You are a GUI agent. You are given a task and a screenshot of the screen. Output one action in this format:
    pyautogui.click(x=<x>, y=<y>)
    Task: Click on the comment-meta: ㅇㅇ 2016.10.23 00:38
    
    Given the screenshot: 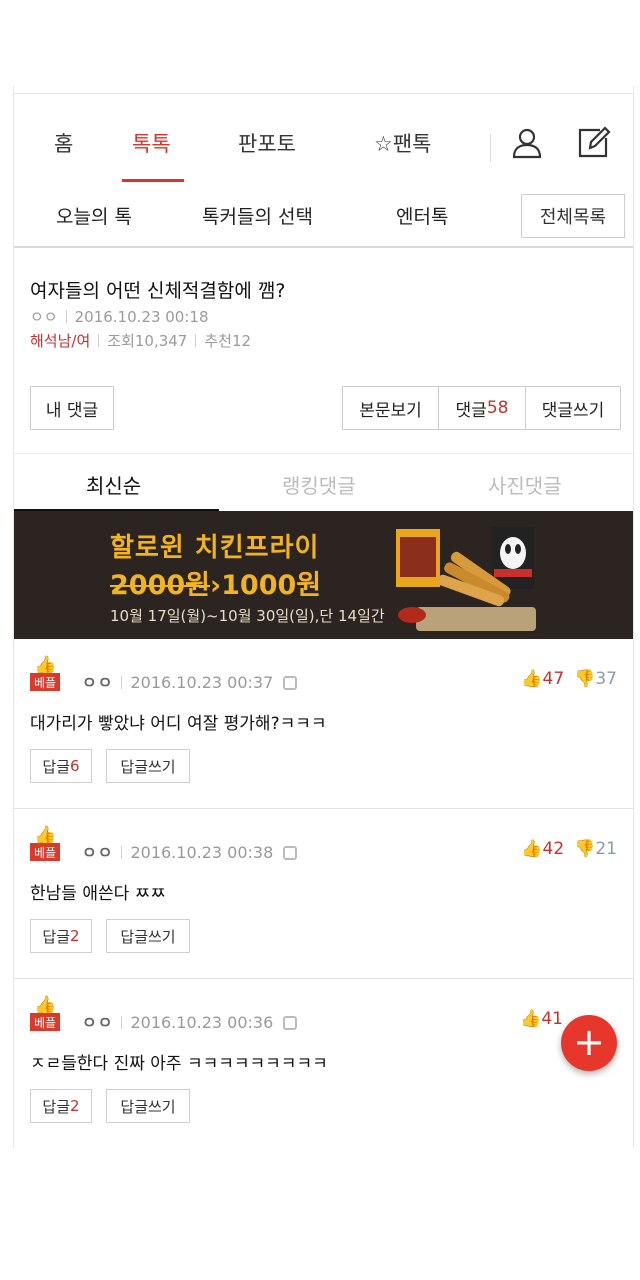 What is the action you would take?
    pyautogui.click(x=190, y=851)
    